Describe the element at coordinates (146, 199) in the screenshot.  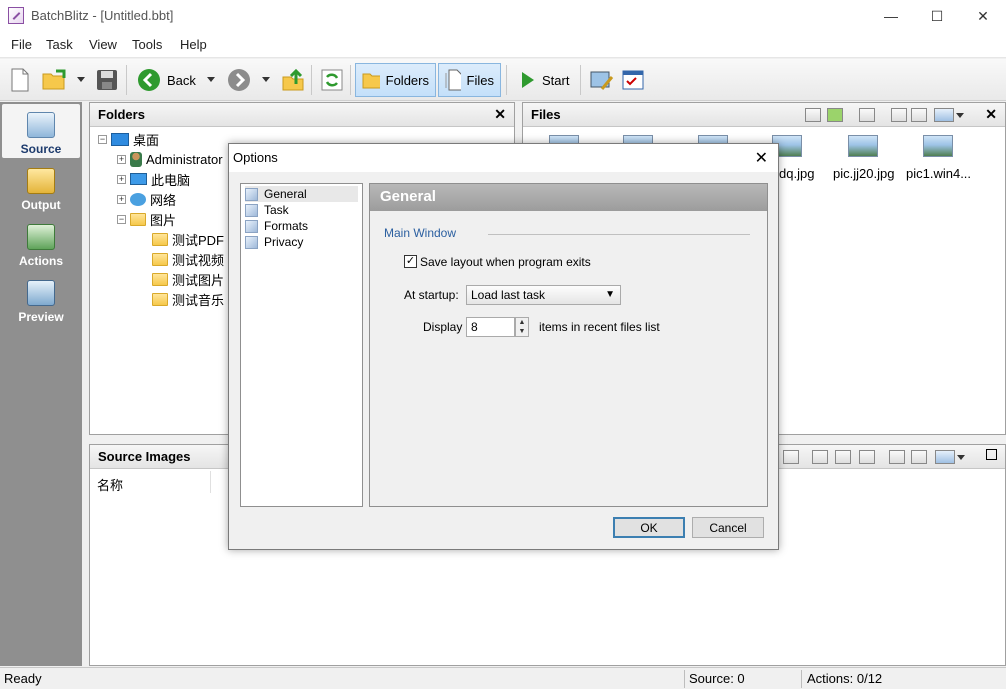
I see `tree-item-network: + 网络` at that location.